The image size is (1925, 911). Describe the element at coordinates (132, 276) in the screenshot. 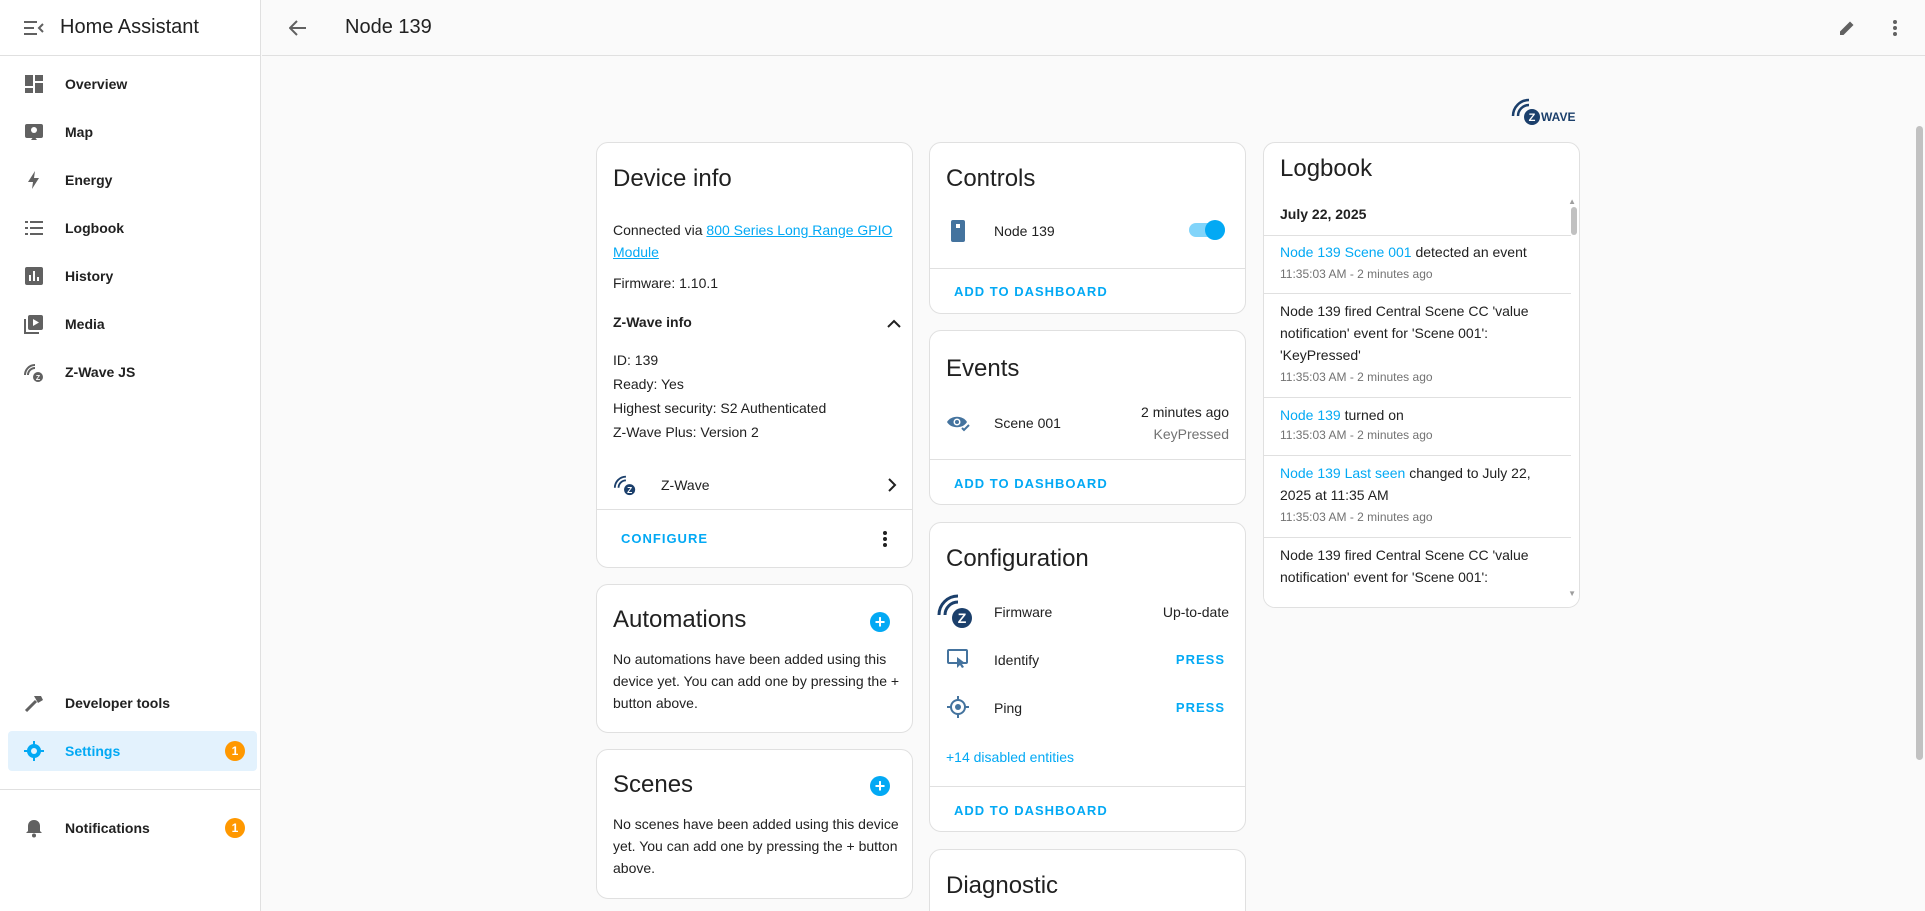

I see `sidebar-item-history: History` at that location.